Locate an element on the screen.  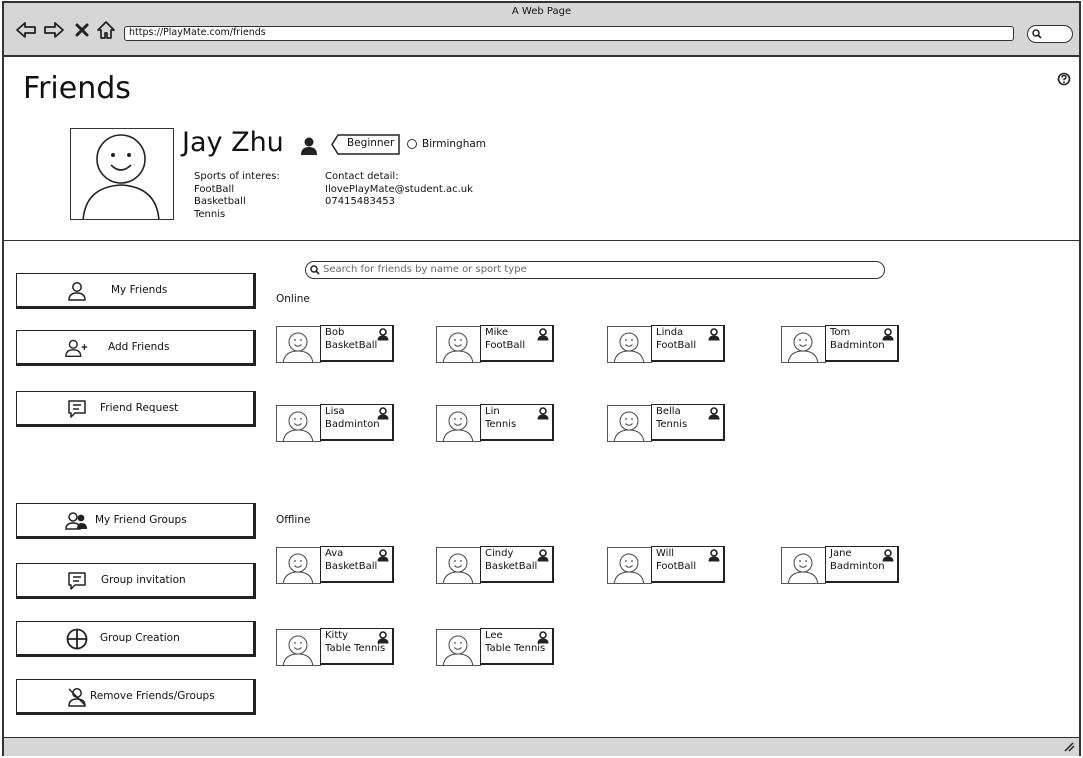
friend-request-button: Friend Request is located at coordinates (136, 409).